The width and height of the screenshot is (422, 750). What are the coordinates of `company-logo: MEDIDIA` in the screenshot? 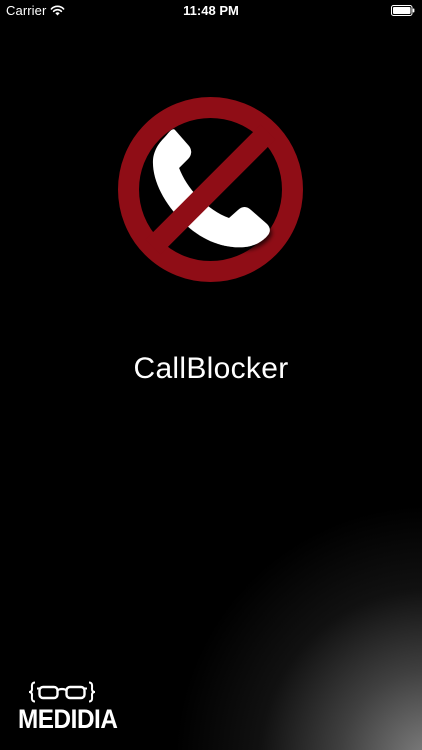 It's located at (68, 709).